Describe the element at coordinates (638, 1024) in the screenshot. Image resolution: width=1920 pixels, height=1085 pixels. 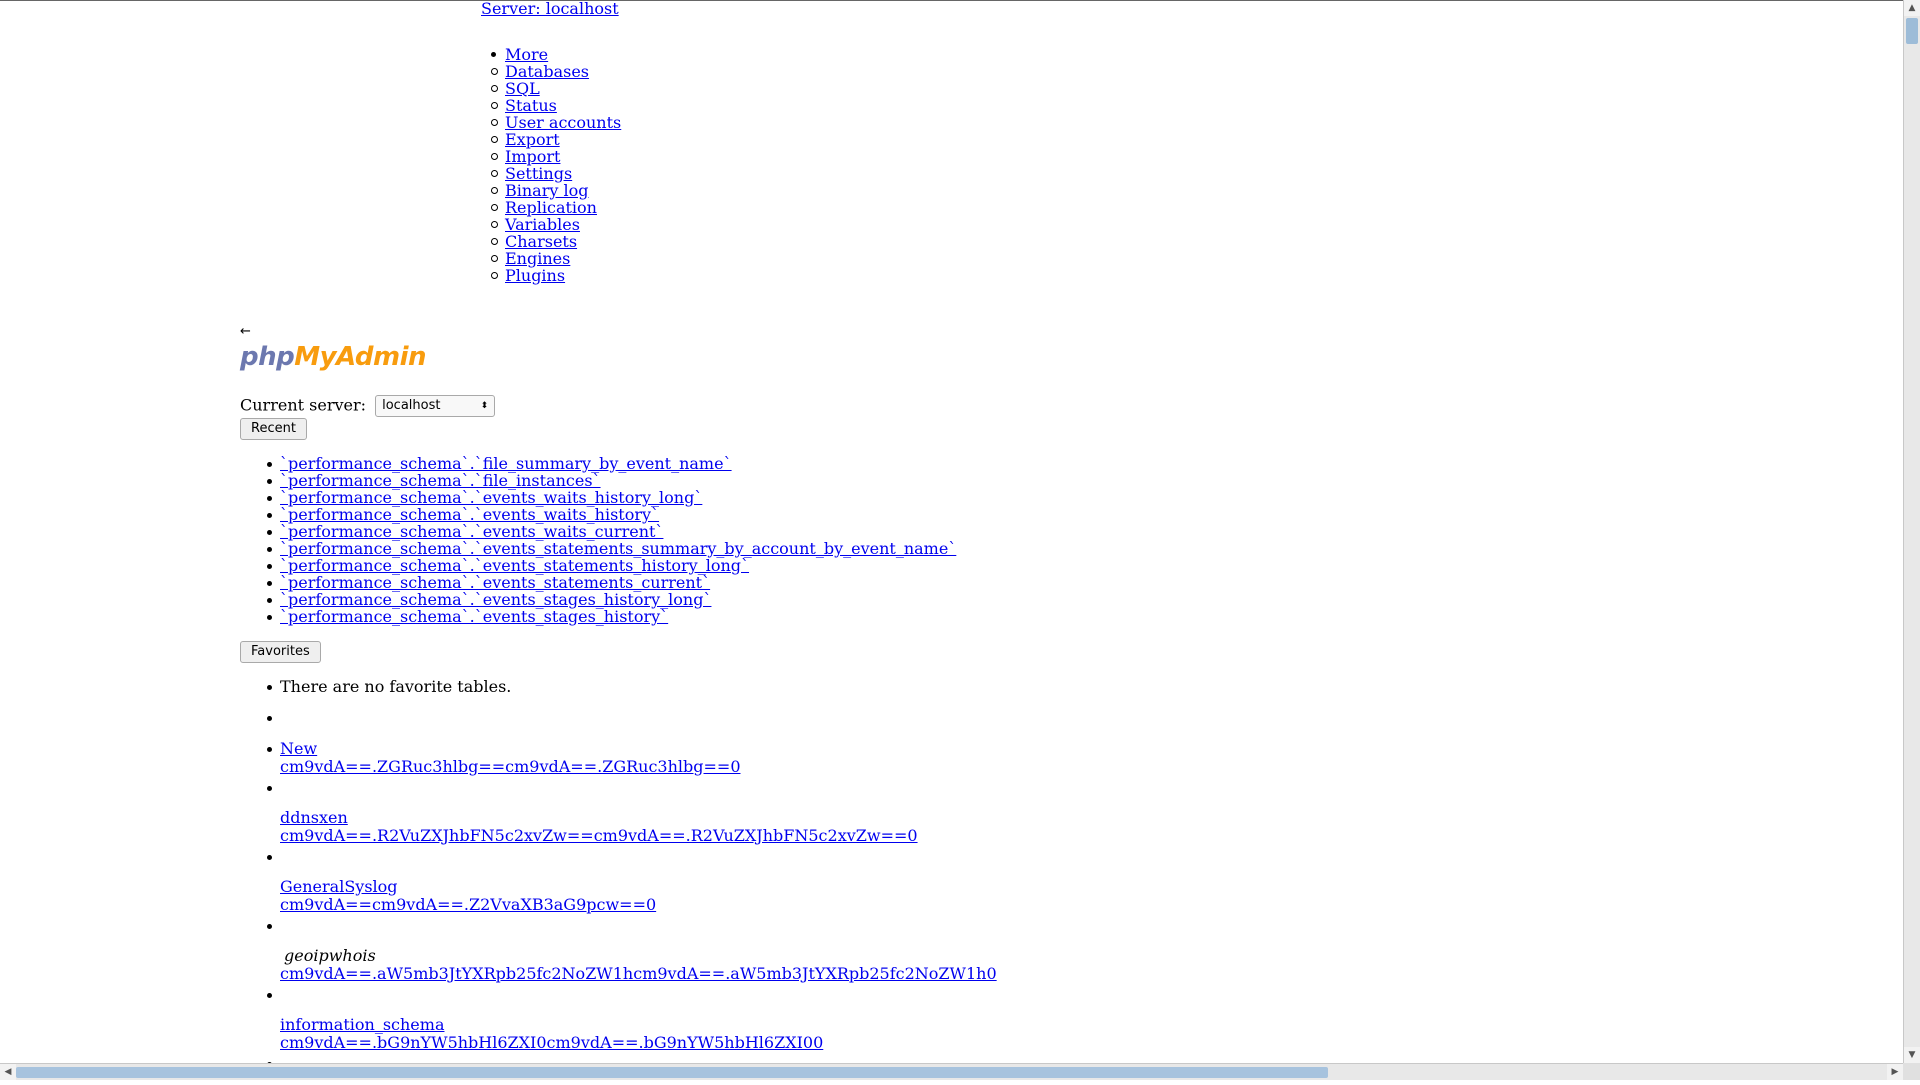
I see `database-name-link: information_schema` at that location.